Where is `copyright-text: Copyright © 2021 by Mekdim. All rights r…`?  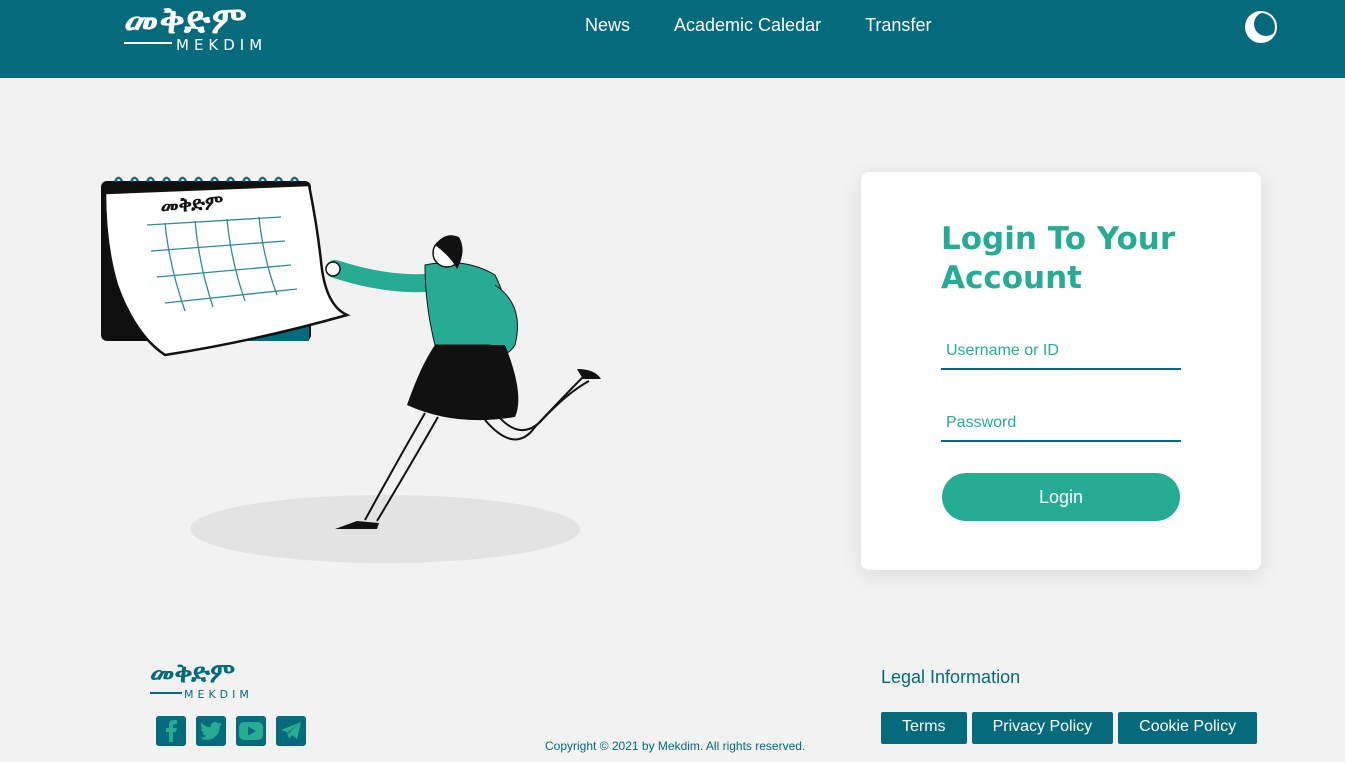
copyright-text: Copyright © 2021 by Mekdim. All rights r… is located at coordinates (675, 746).